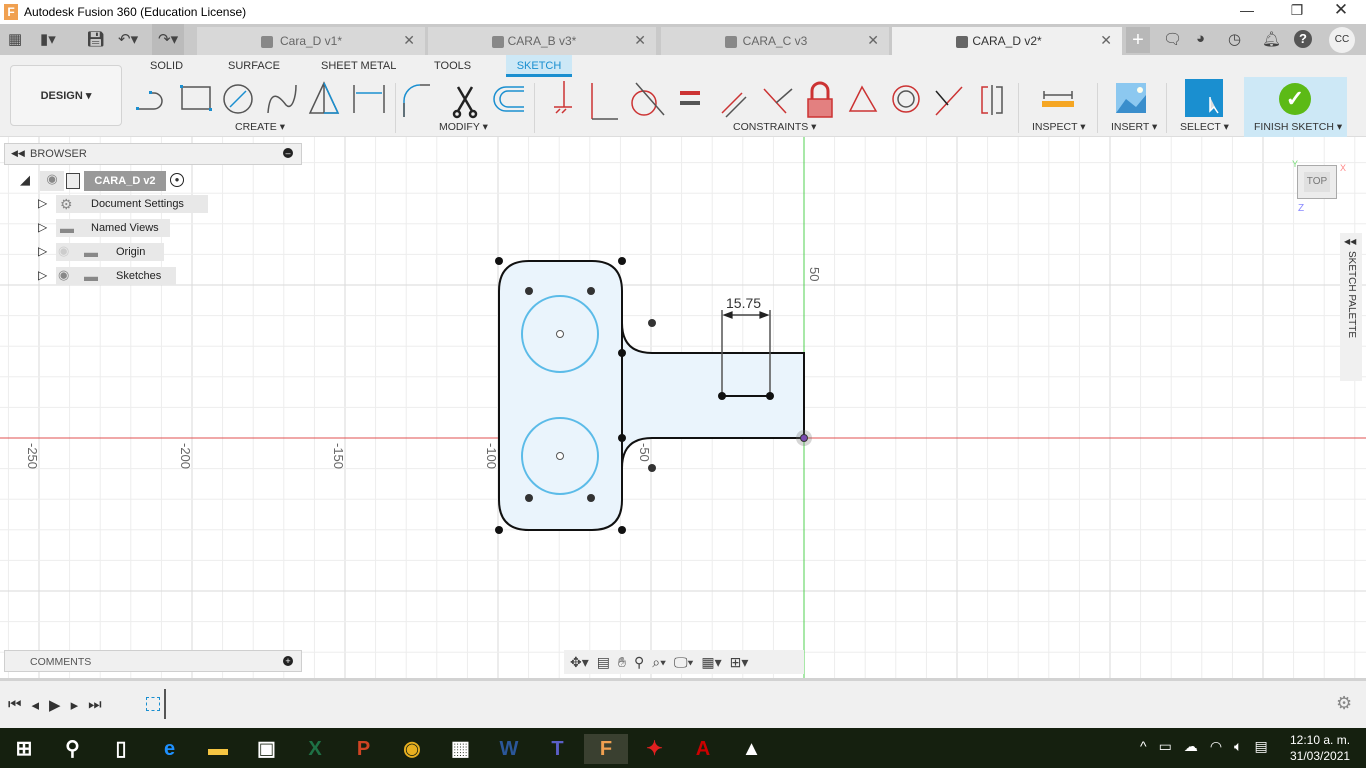  Describe the element at coordinates (1342, 40) in the screenshot. I see `user-avatar: CC` at that location.